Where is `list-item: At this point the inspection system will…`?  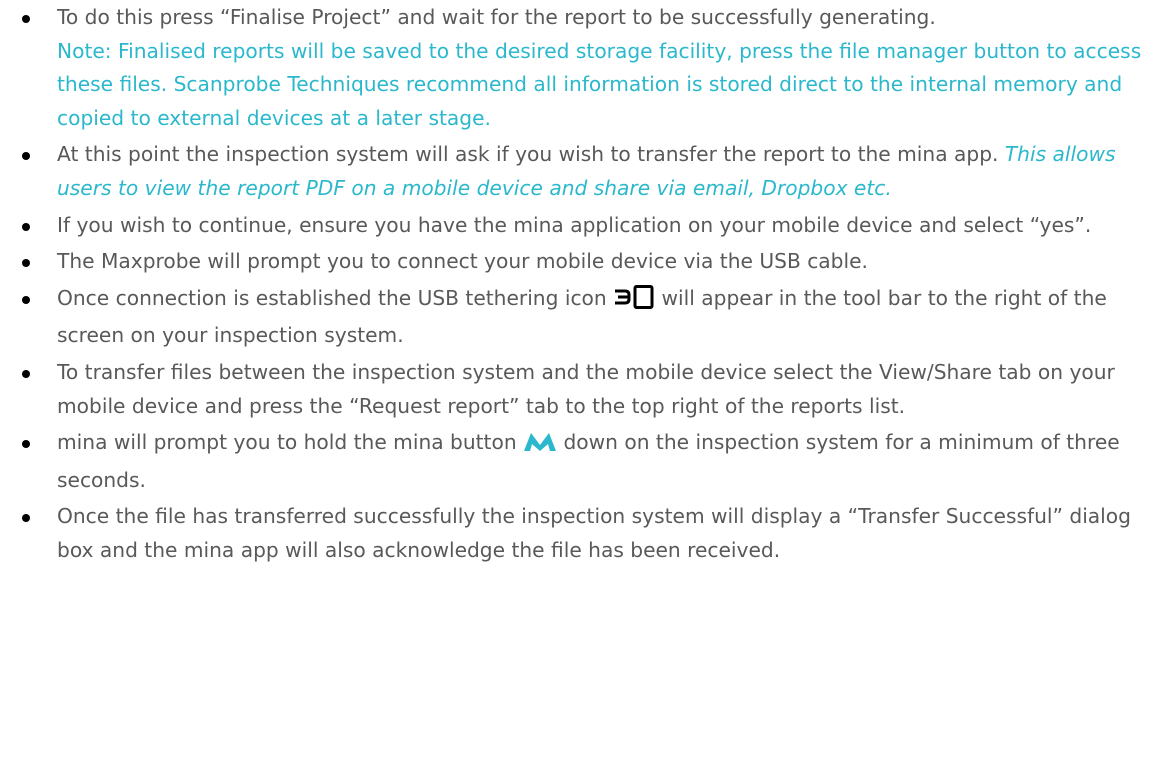 list-item: At this point the inspection system will… is located at coordinates (578, 171).